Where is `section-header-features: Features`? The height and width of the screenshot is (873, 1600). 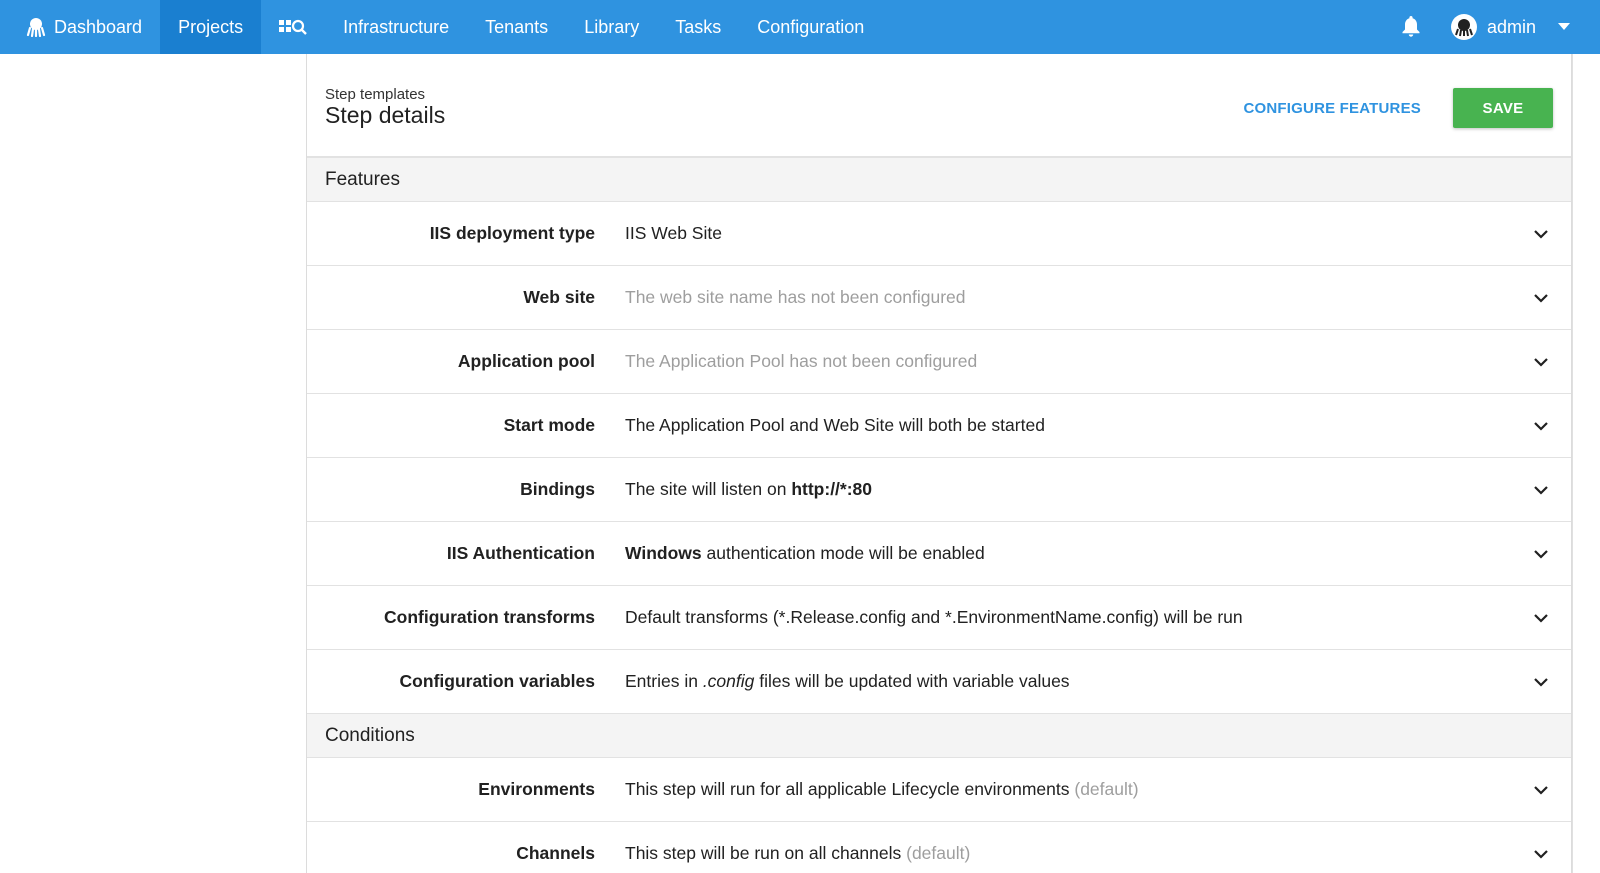 section-header-features: Features is located at coordinates (939, 180).